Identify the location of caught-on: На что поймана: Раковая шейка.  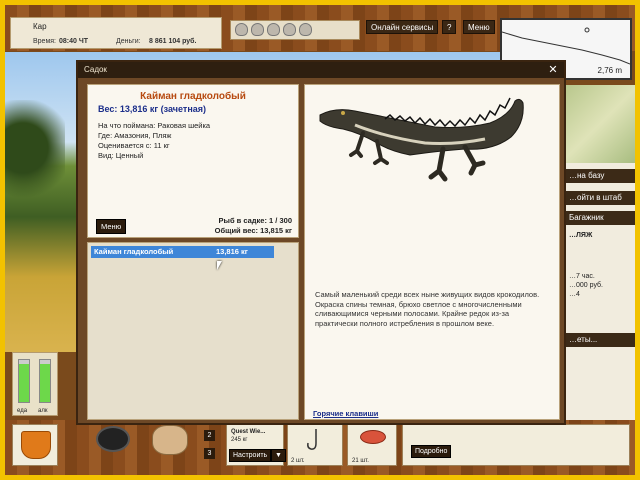
(154, 125).